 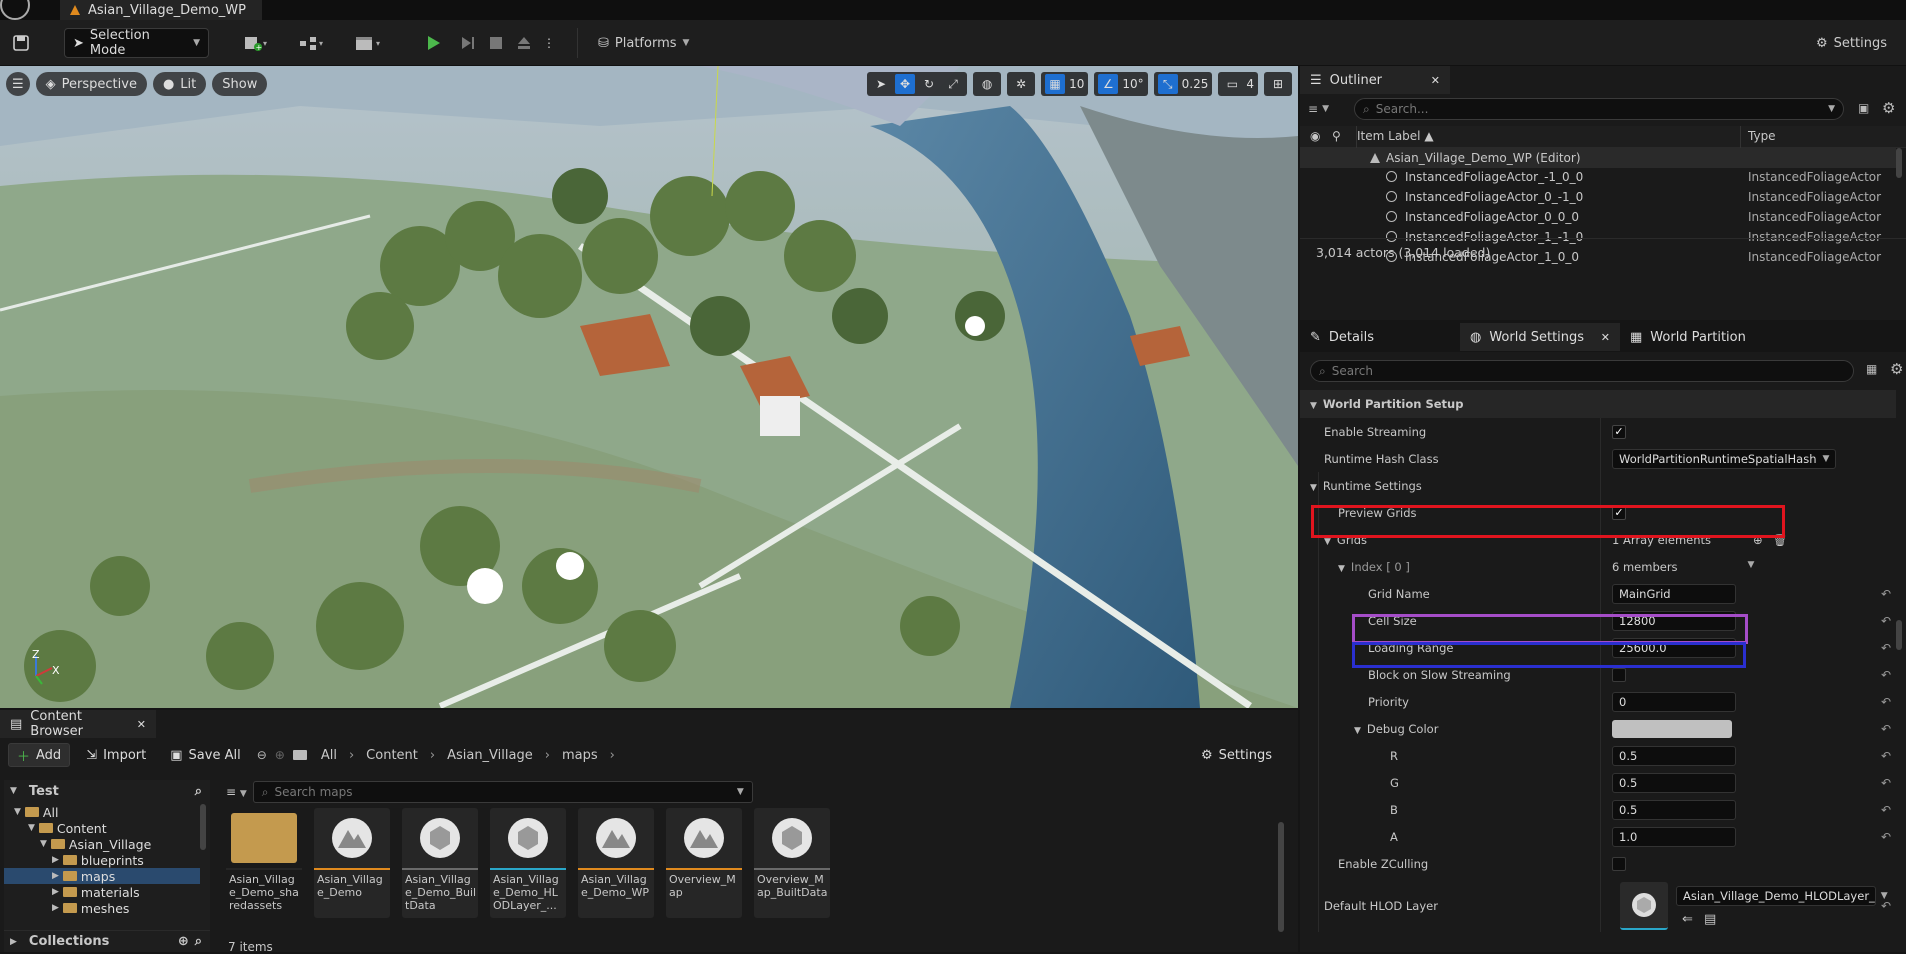 What do you see at coordinates (1782, 896) in the screenshot?
I see `hlod-layer-dropdown: Asian_Village_Demo_HLODLayer_ ▼` at bounding box center [1782, 896].